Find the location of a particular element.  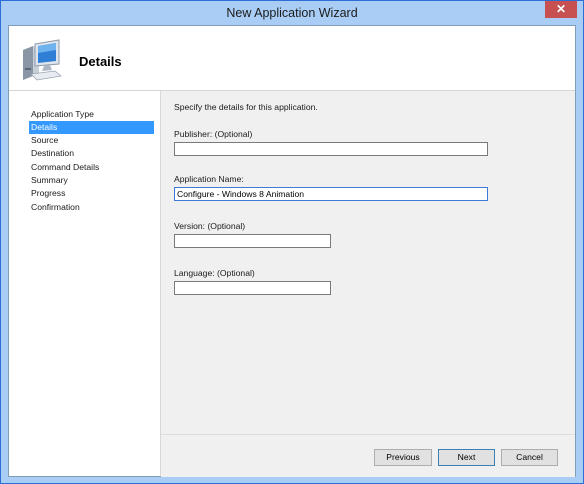

nav-item-details: Details is located at coordinates (91, 127).